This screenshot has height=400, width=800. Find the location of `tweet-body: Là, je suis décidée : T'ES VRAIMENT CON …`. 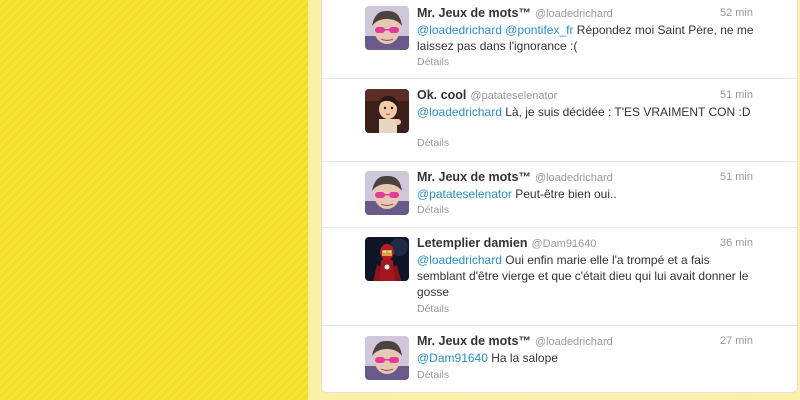

tweet-body: Là, je suis décidée : T'ES VRAIMENT CON … is located at coordinates (626, 112).